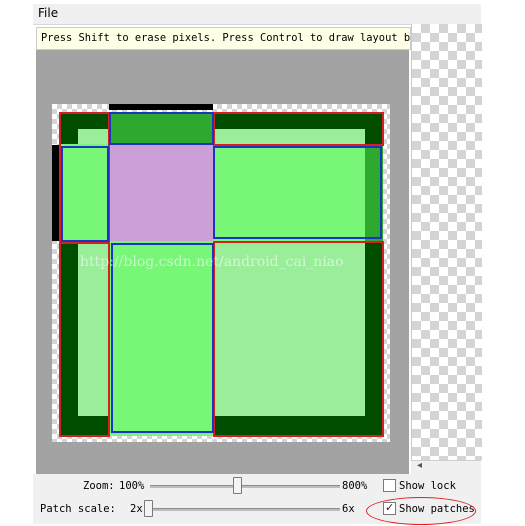  I want to click on left-stretch-marker, so click(55, 193).